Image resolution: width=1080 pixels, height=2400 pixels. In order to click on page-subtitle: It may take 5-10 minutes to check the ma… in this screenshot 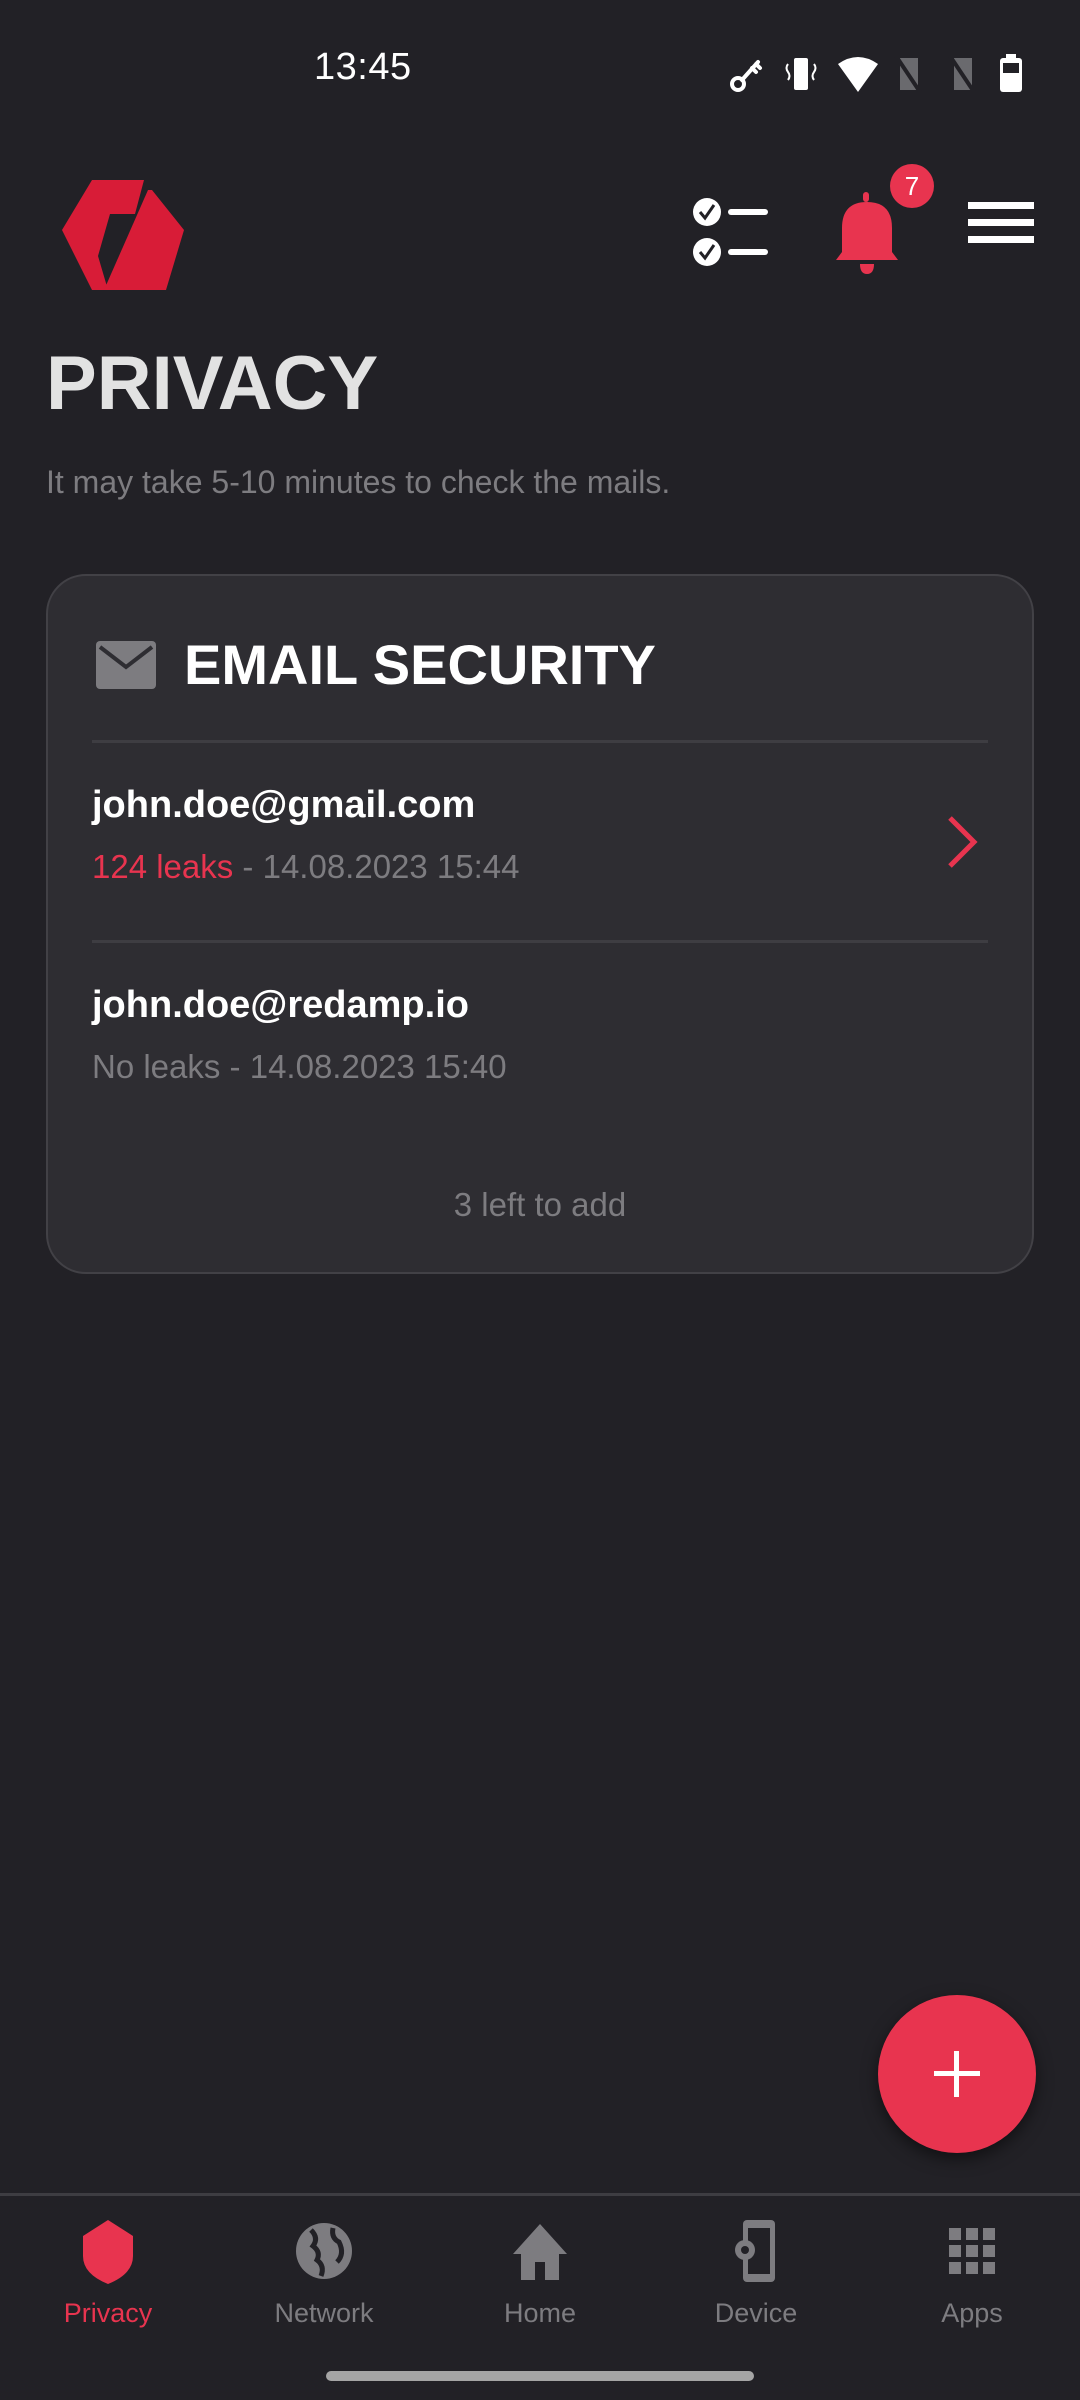, I will do `click(358, 482)`.